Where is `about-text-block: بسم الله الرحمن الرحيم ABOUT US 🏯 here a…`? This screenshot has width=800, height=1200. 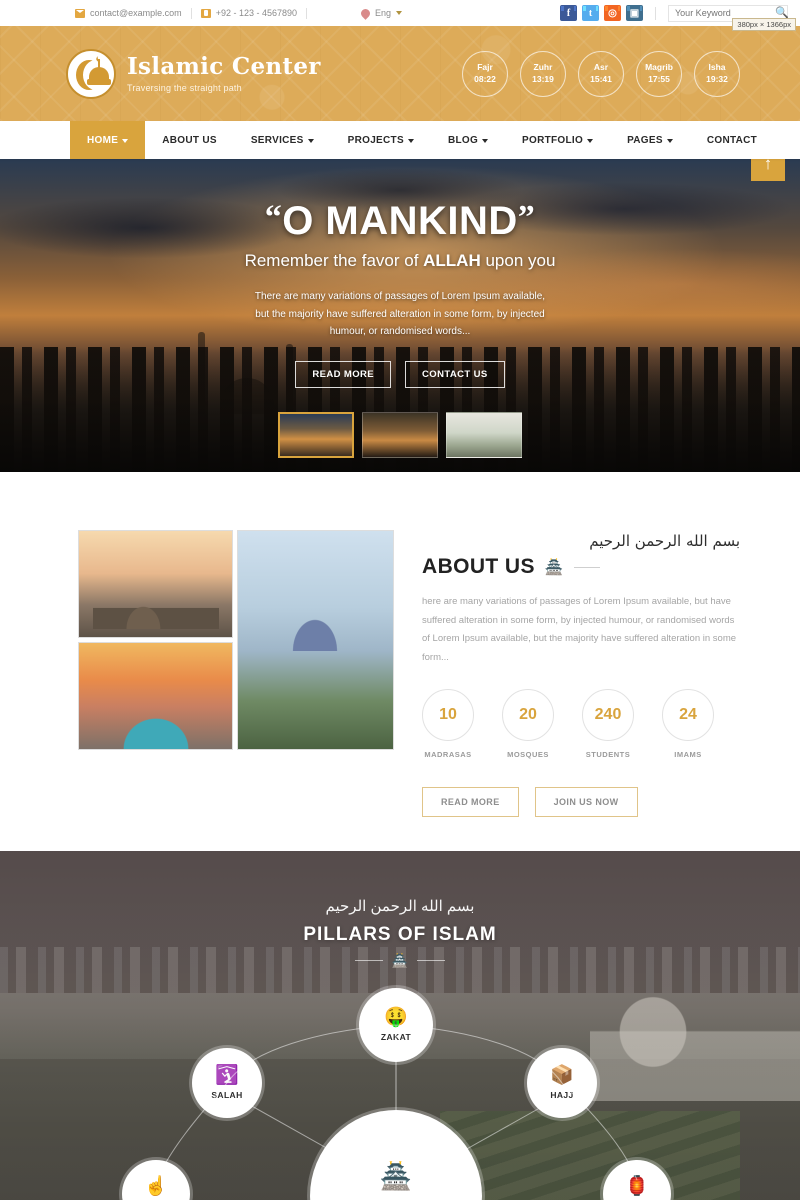
about-text-block: بسم الله الرحمن الرحيم ABOUT US 🏯 here a… is located at coordinates (581, 690).